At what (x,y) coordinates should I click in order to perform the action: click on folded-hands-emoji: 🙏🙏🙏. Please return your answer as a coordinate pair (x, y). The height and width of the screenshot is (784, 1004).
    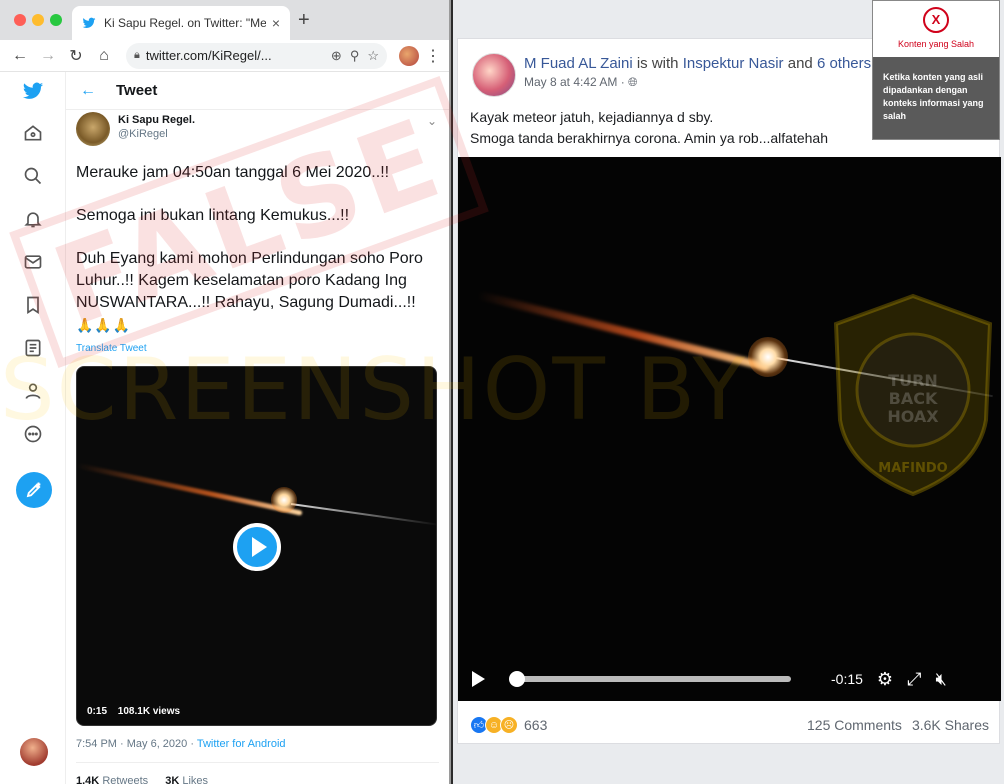
    Looking at the image, I should click on (104, 325).